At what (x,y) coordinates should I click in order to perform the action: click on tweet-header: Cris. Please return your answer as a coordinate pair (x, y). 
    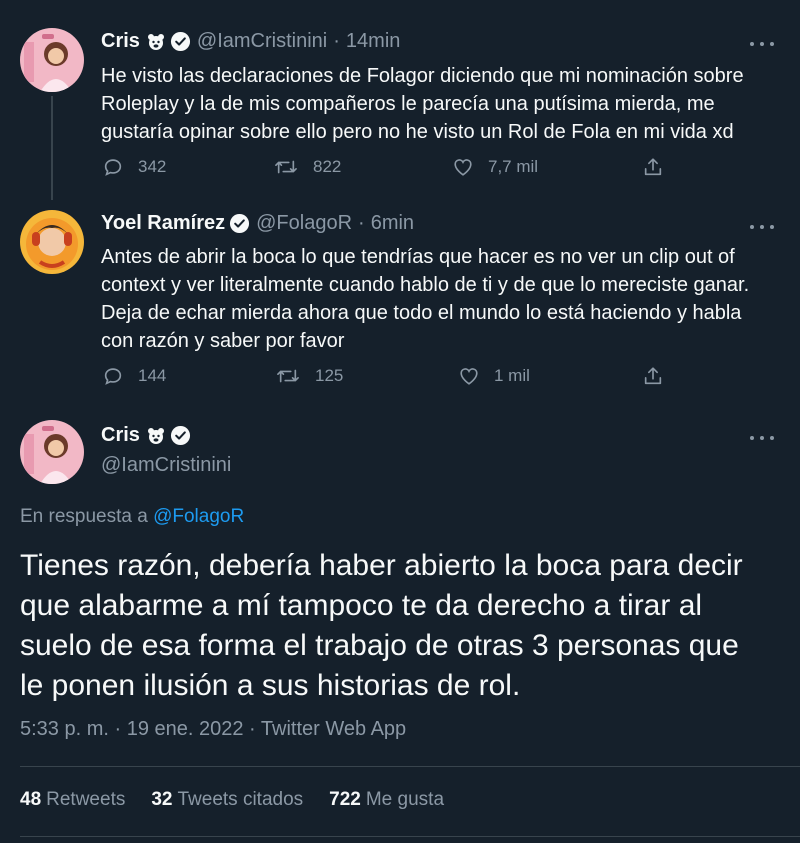
    Looking at the image, I should click on (146, 435).